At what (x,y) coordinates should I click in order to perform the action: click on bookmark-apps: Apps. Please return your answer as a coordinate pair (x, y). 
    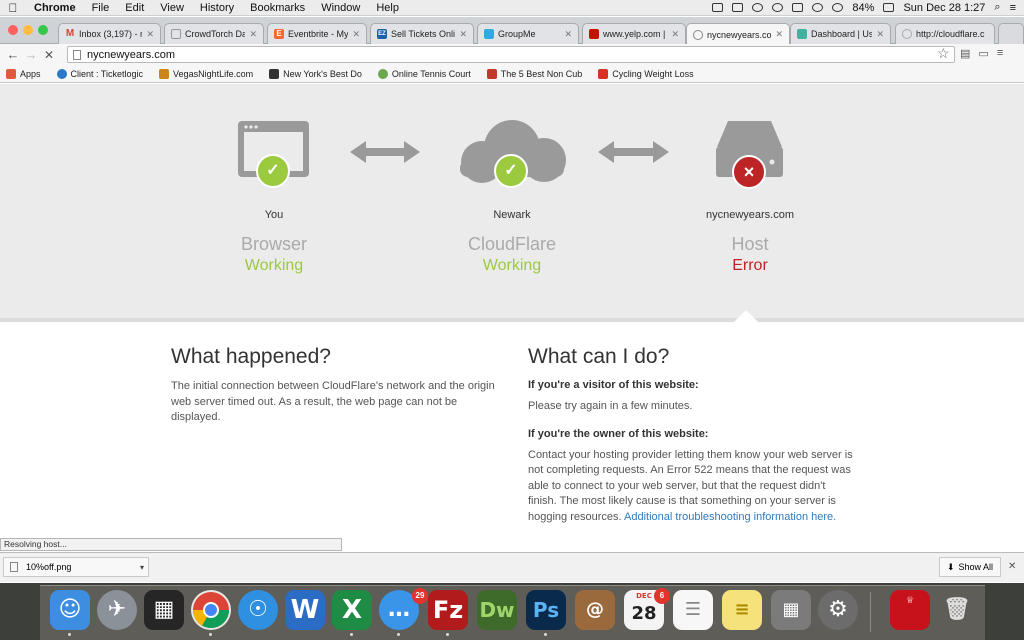
    Looking at the image, I should click on (23, 73).